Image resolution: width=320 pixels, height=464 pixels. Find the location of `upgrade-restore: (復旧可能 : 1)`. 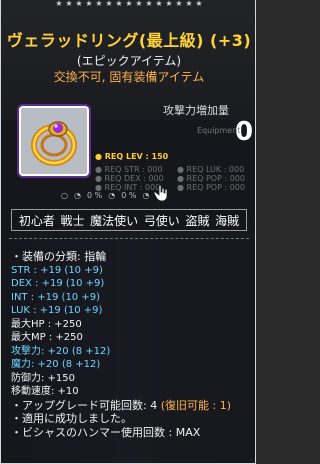

upgrade-restore: (復旧可能 : 1) is located at coordinates (195, 405).